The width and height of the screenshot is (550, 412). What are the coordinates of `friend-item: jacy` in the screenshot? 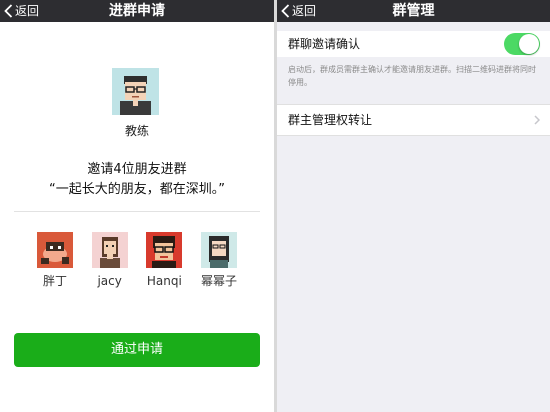 It's located at (110, 260).